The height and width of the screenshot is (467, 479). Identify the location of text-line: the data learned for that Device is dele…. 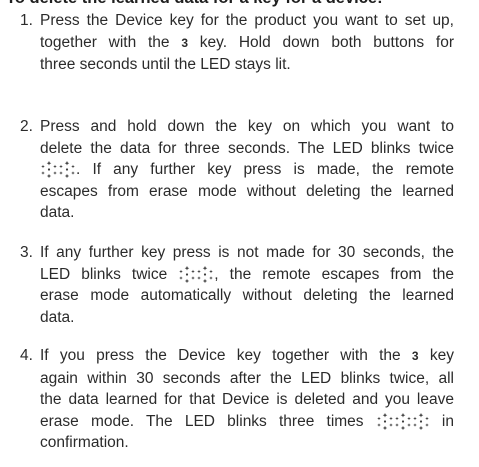
(247, 400).